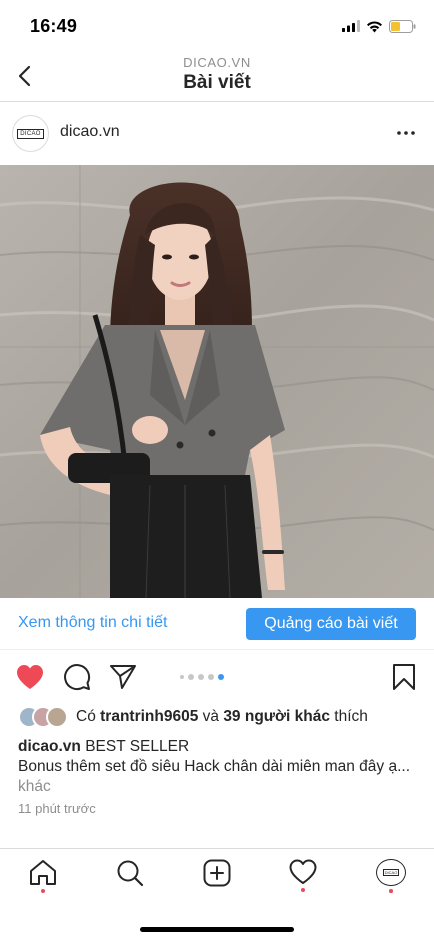 The image size is (434, 941). Describe the element at coordinates (135, 746) in the screenshot. I see `caption-headline: BEST SELLER` at that location.